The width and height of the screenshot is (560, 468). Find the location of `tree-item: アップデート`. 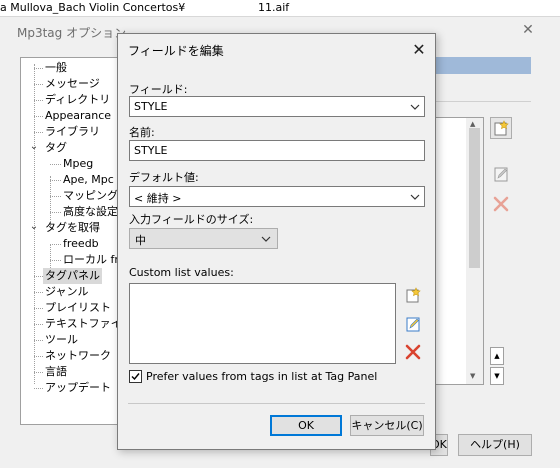

tree-item: アップデート is located at coordinates (78, 388).